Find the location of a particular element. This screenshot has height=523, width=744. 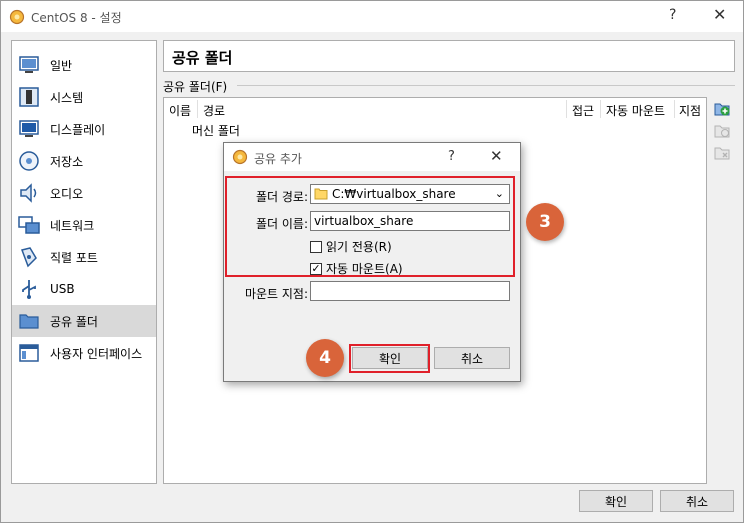

sidebar-item-storage: 저장소 is located at coordinates (84, 161).